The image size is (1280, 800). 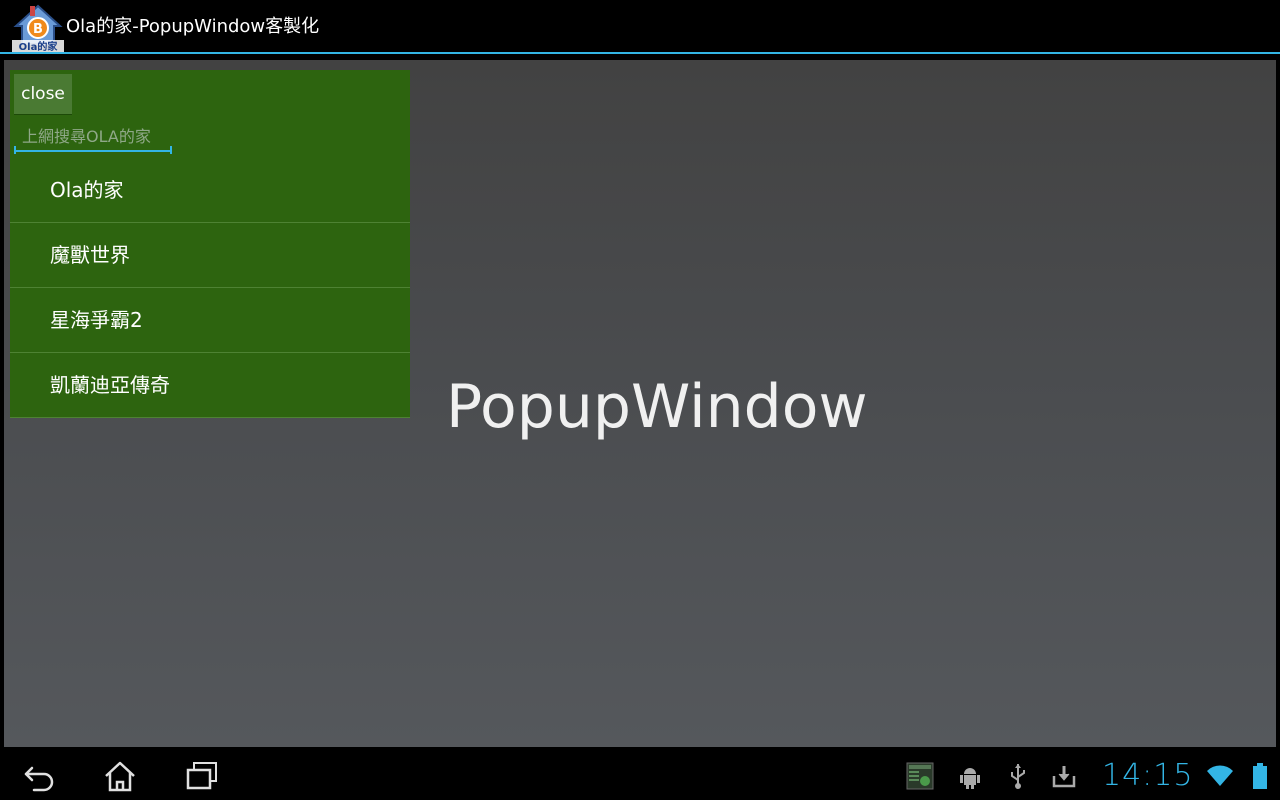 I want to click on svg-text: B, so click(x=38, y=29).